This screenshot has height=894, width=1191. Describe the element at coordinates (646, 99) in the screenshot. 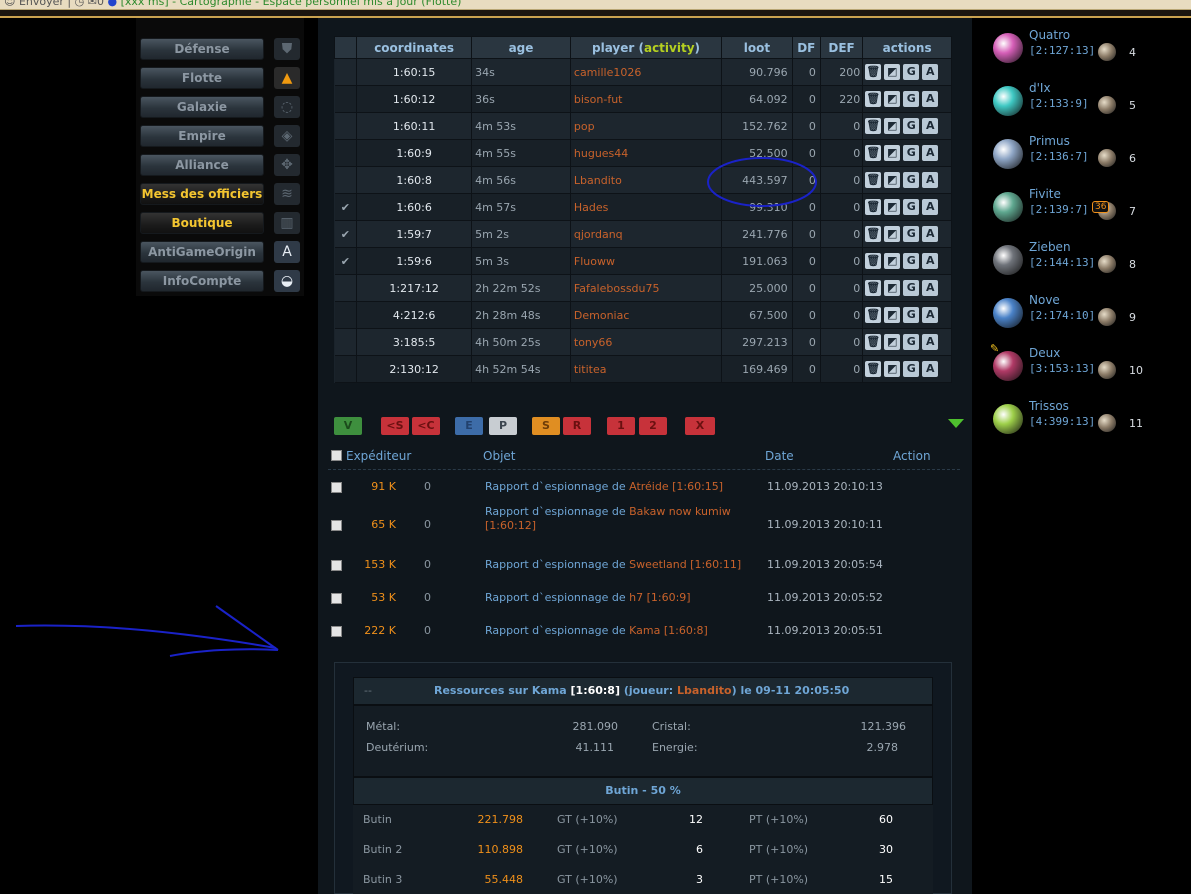

I see `player-cell: bison-fut` at that location.